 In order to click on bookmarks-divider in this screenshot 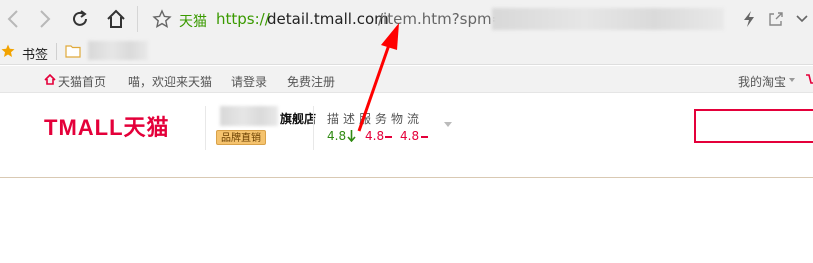, I will do `click(56, 51)`.